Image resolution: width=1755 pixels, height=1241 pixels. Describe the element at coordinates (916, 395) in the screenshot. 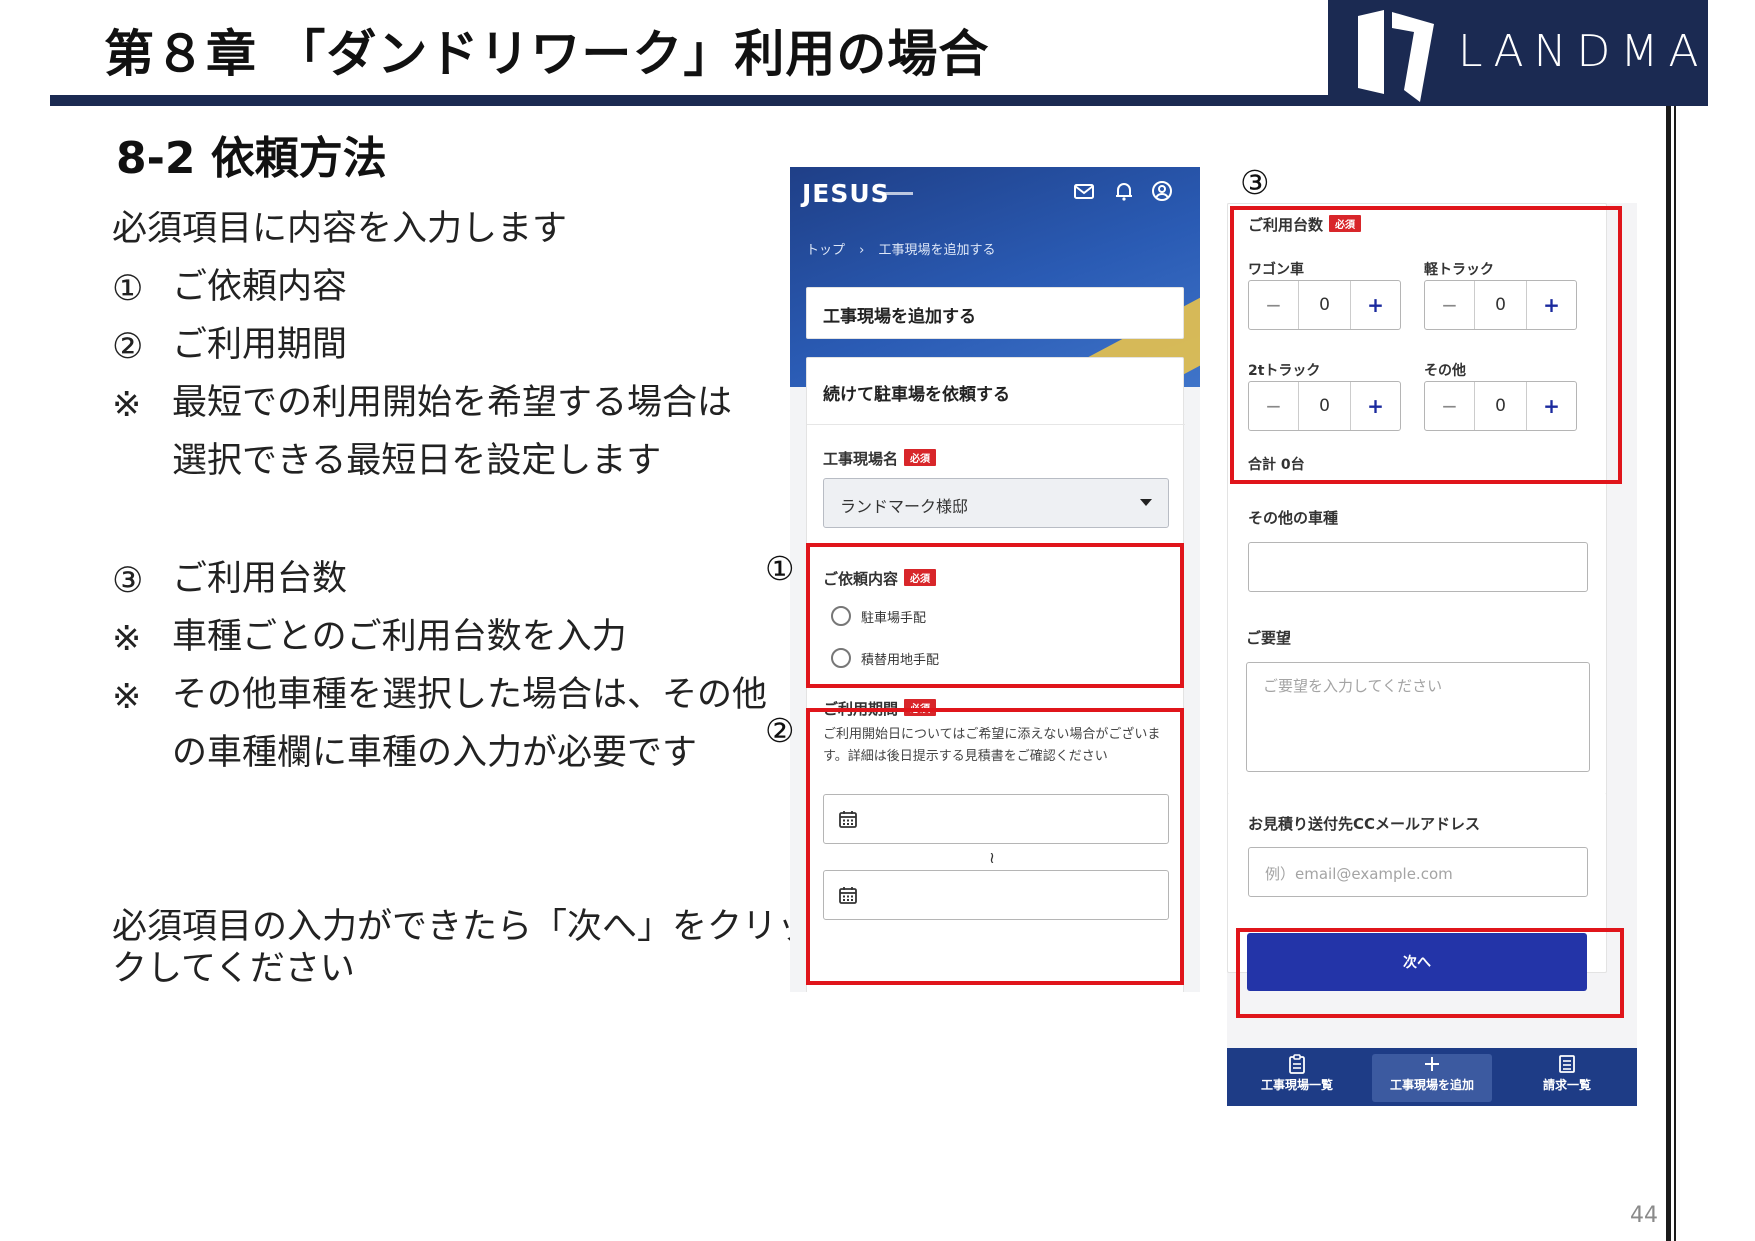

I see `sub-heading: 続けて駐車場を依頼する` at that location.